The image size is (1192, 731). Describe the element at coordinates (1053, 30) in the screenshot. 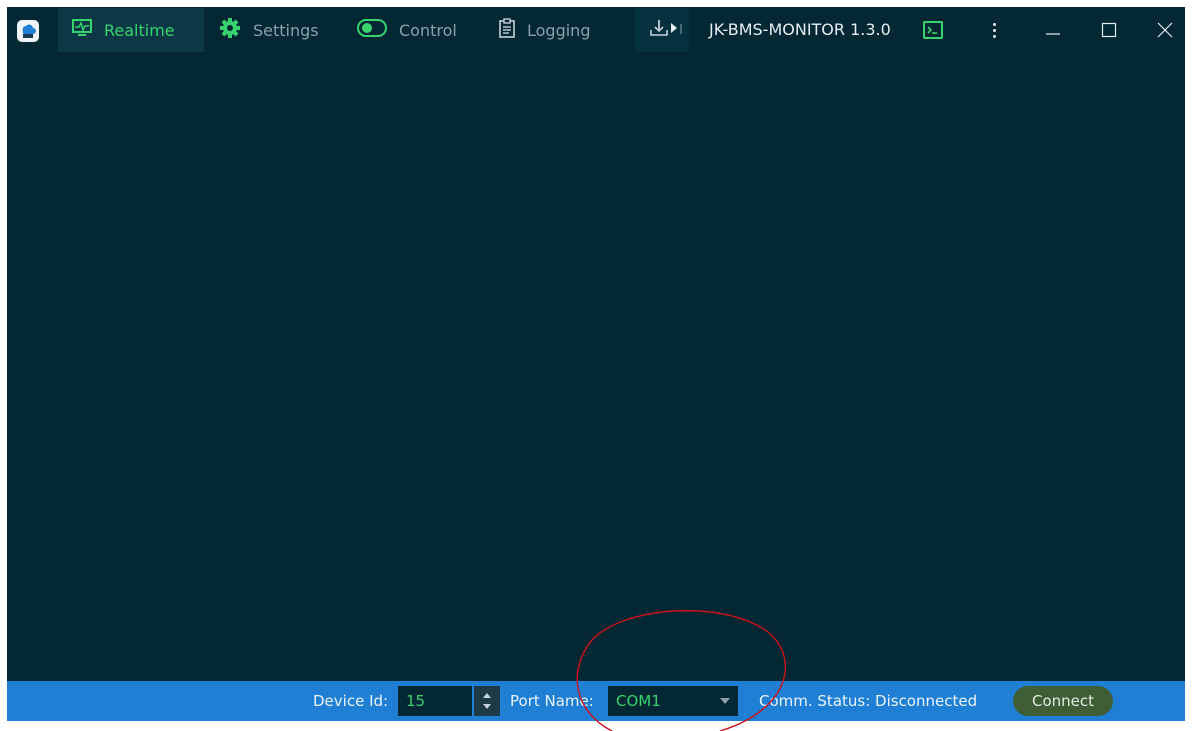

I see `minimize-button` at that location.